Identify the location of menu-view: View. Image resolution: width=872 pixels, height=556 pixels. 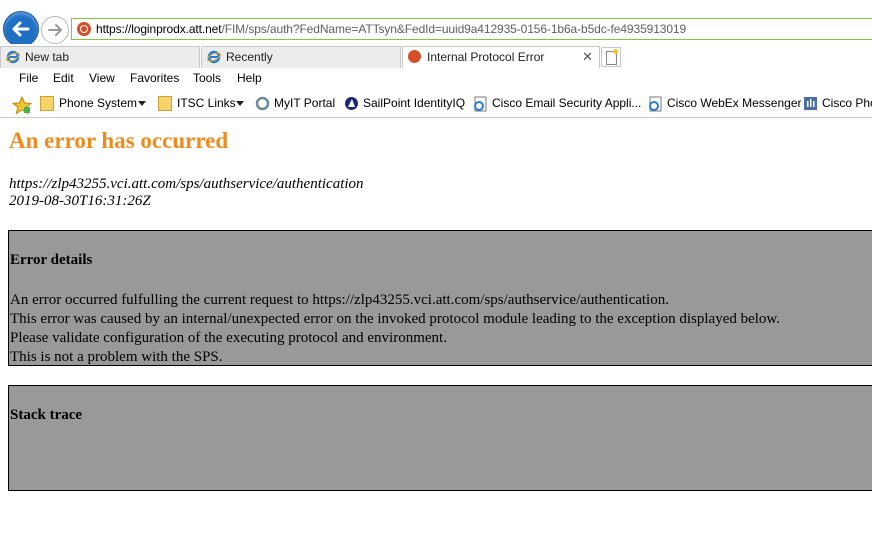
(102, 78).